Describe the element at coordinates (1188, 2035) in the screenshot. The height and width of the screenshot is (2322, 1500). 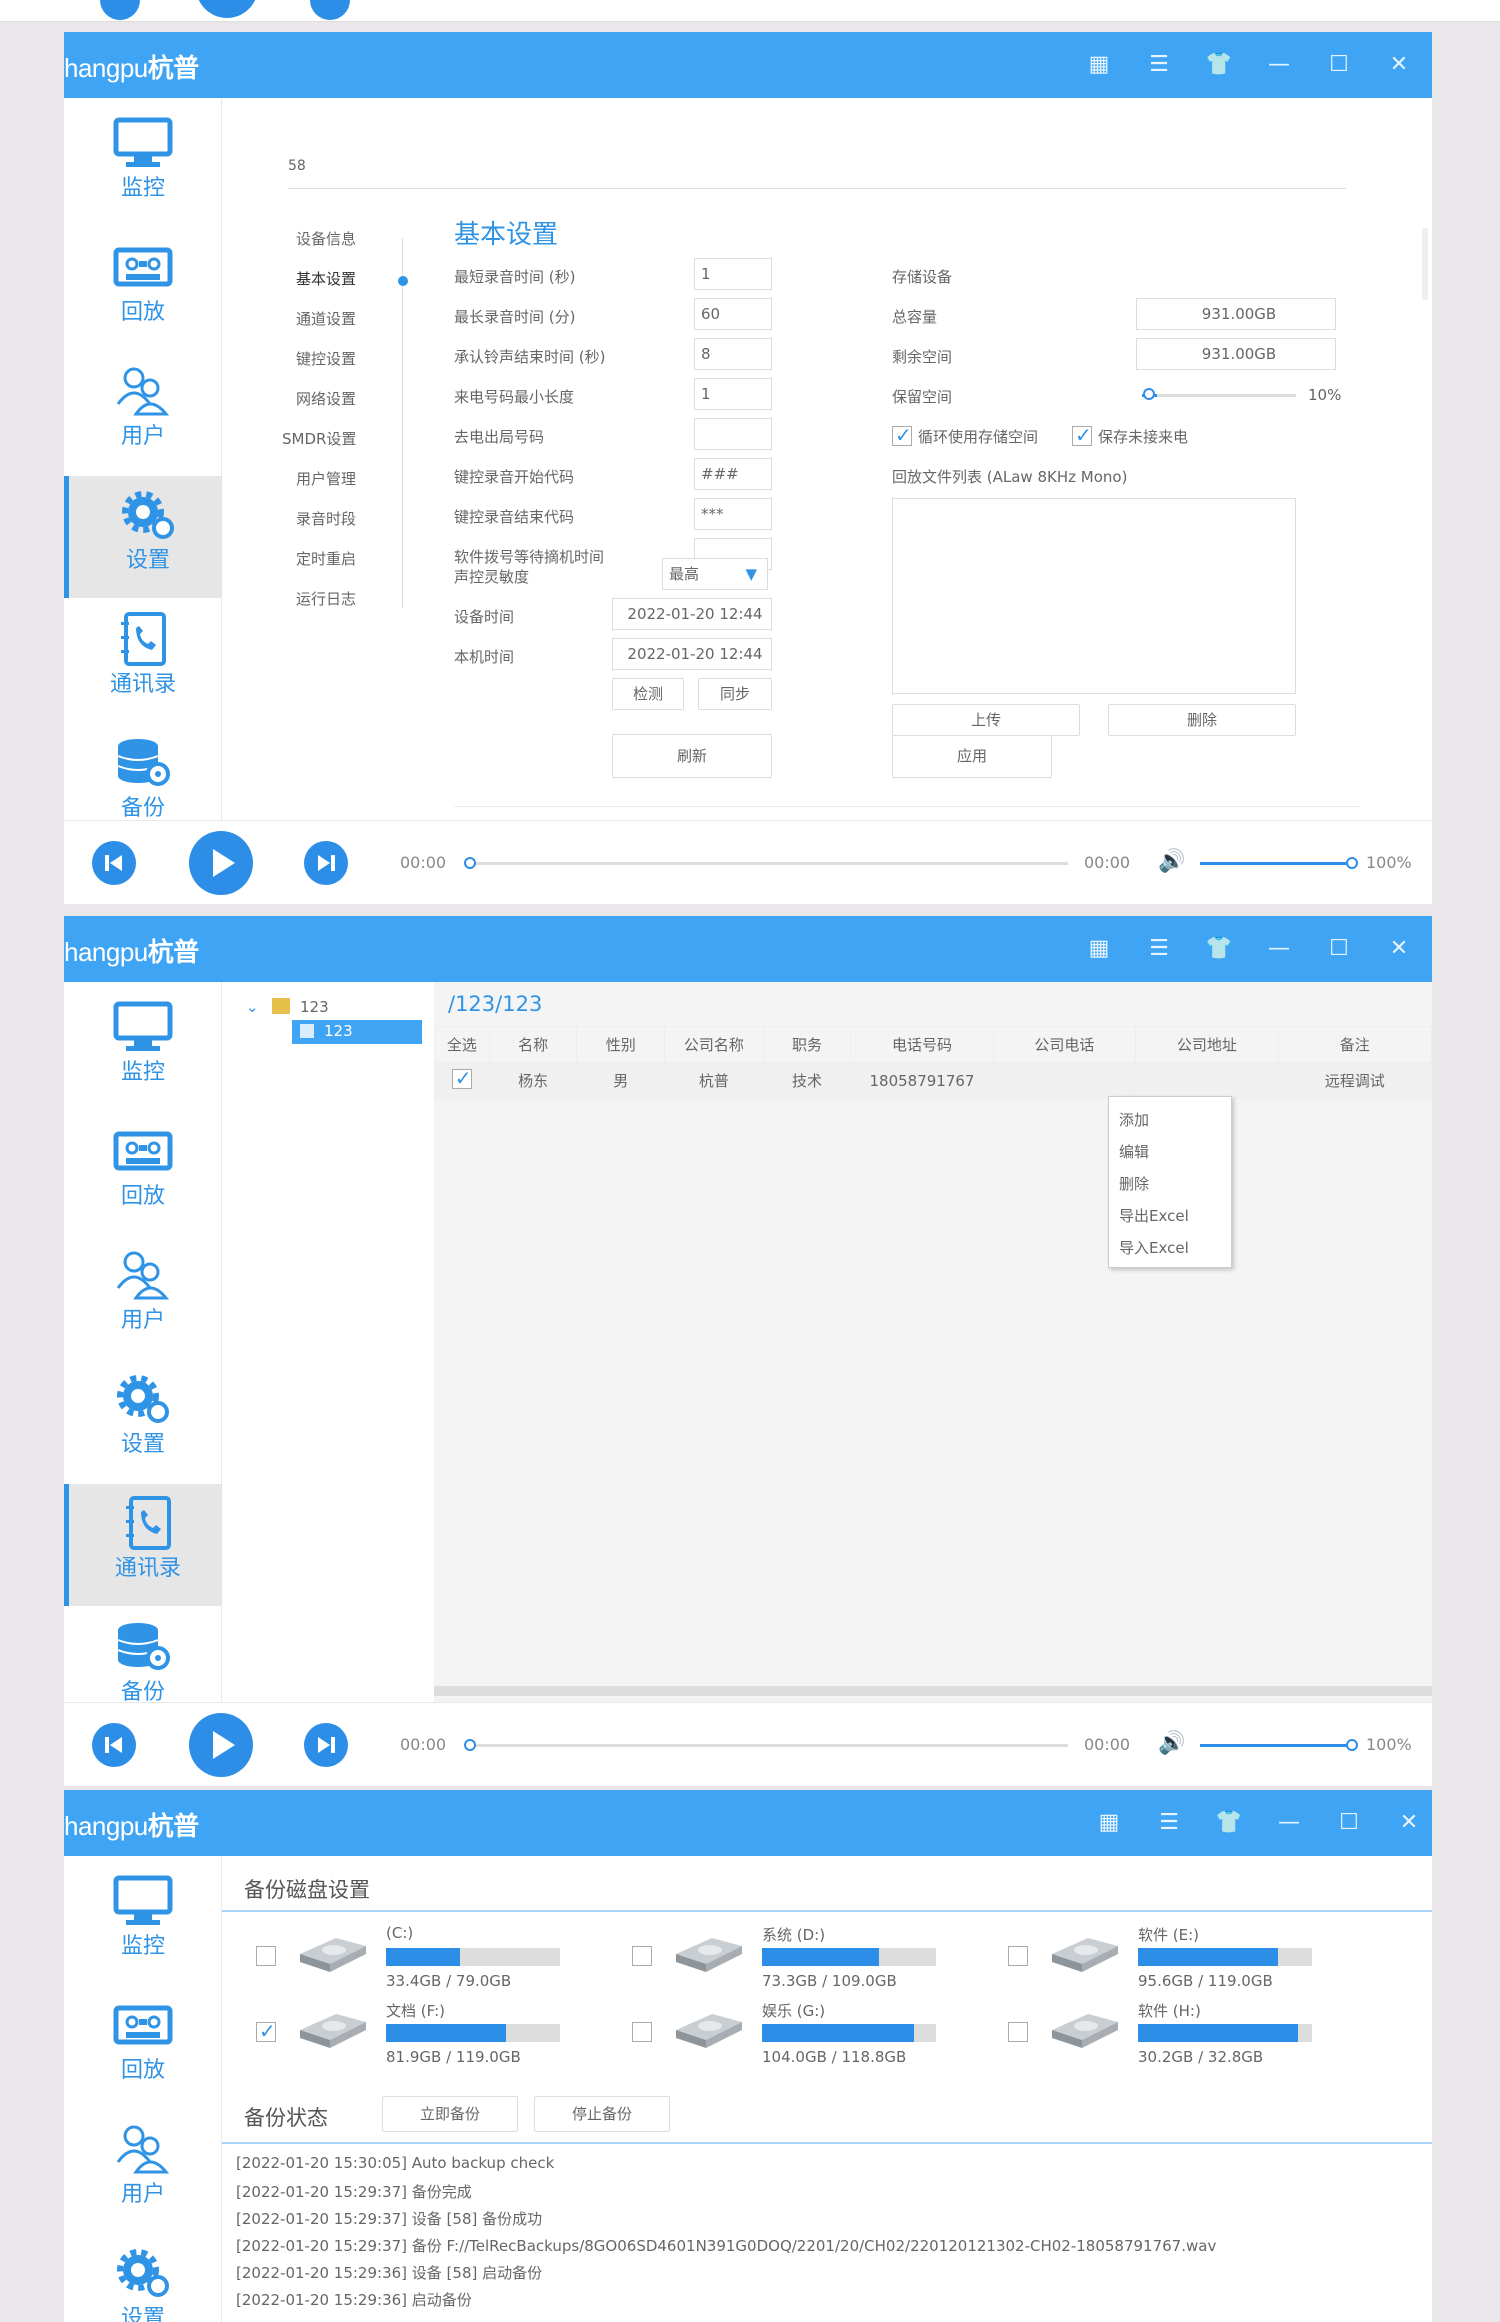
I see `disk-item: 软件 (H:) 30.2GB / 32.8GB` at that location.